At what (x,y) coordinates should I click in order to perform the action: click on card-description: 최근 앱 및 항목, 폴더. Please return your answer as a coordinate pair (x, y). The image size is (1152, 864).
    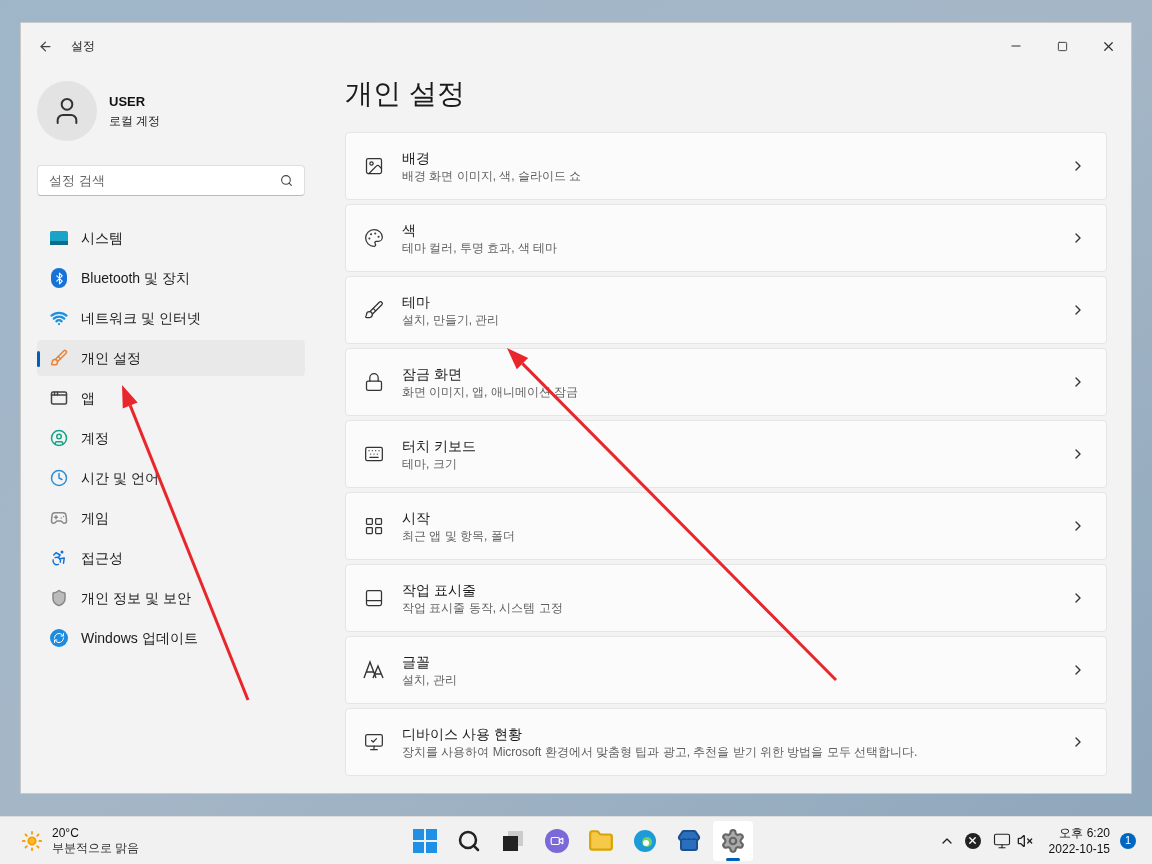
    Looking at the image, I should click on (458, 535).